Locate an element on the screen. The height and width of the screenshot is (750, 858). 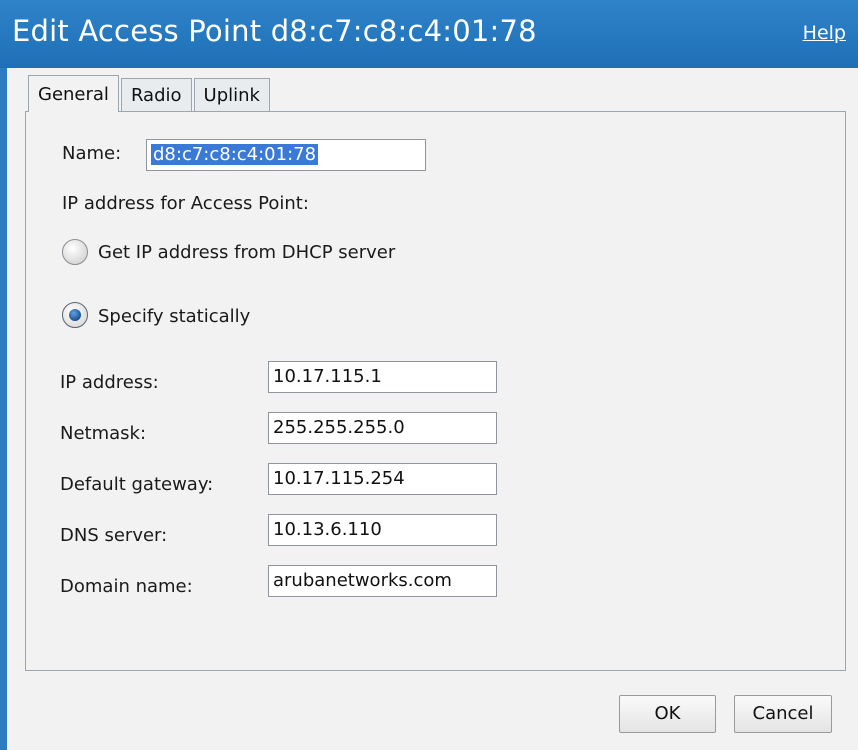
ip-address-label: IP address: is located at coordinates (109, 382).